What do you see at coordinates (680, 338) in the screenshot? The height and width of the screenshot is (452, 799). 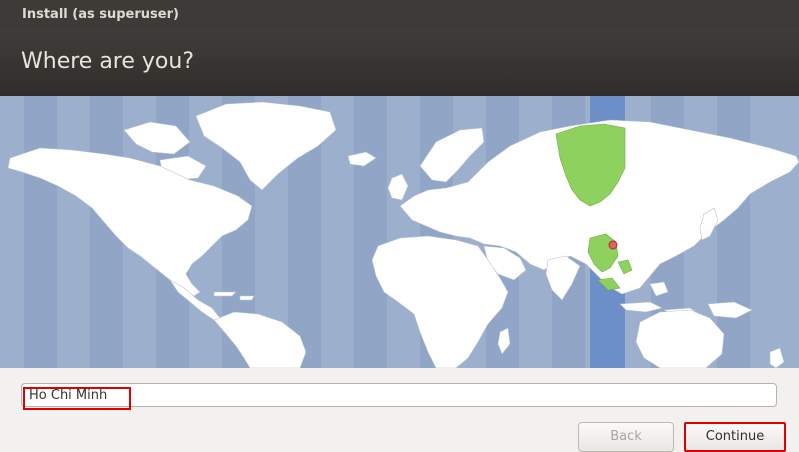 I see `australia` at bounding box center [680, 338].